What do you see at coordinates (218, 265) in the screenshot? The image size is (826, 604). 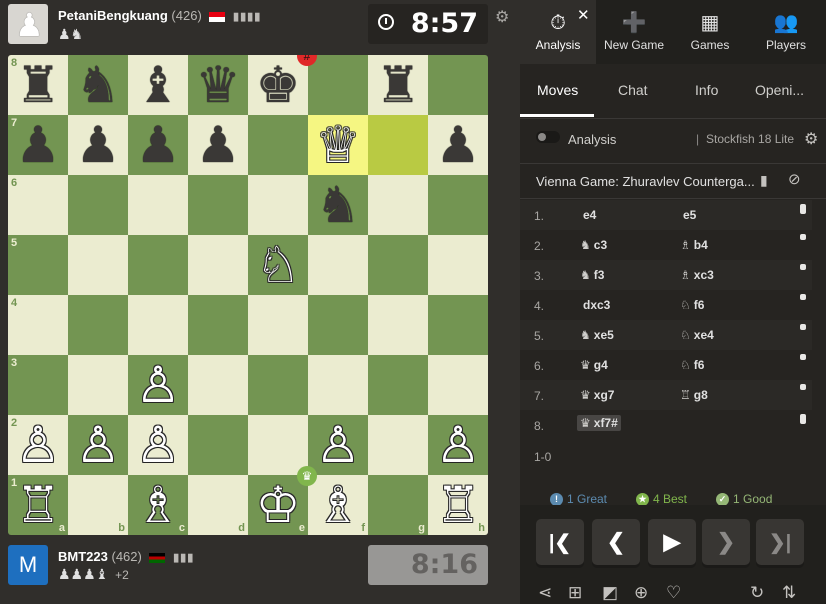 I see `square-d5` at bounding box center [218, 265].